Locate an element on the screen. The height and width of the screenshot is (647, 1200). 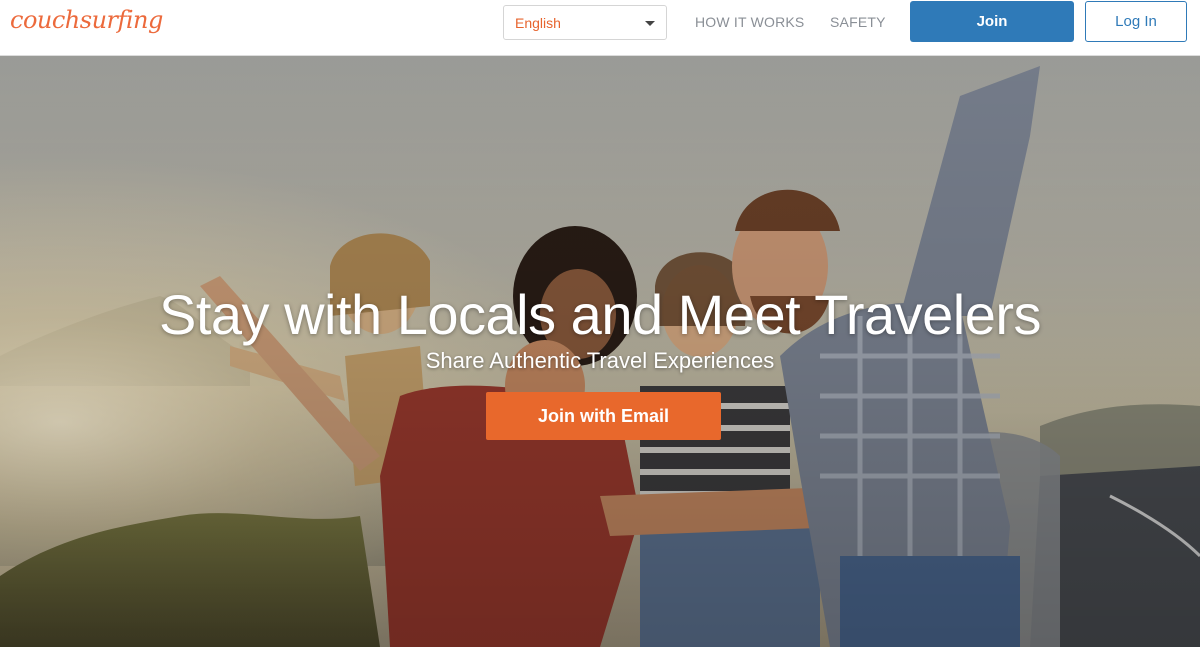
hero-subheadline: Share Authentic Travel Experiences is located at coordinates (600, 360).